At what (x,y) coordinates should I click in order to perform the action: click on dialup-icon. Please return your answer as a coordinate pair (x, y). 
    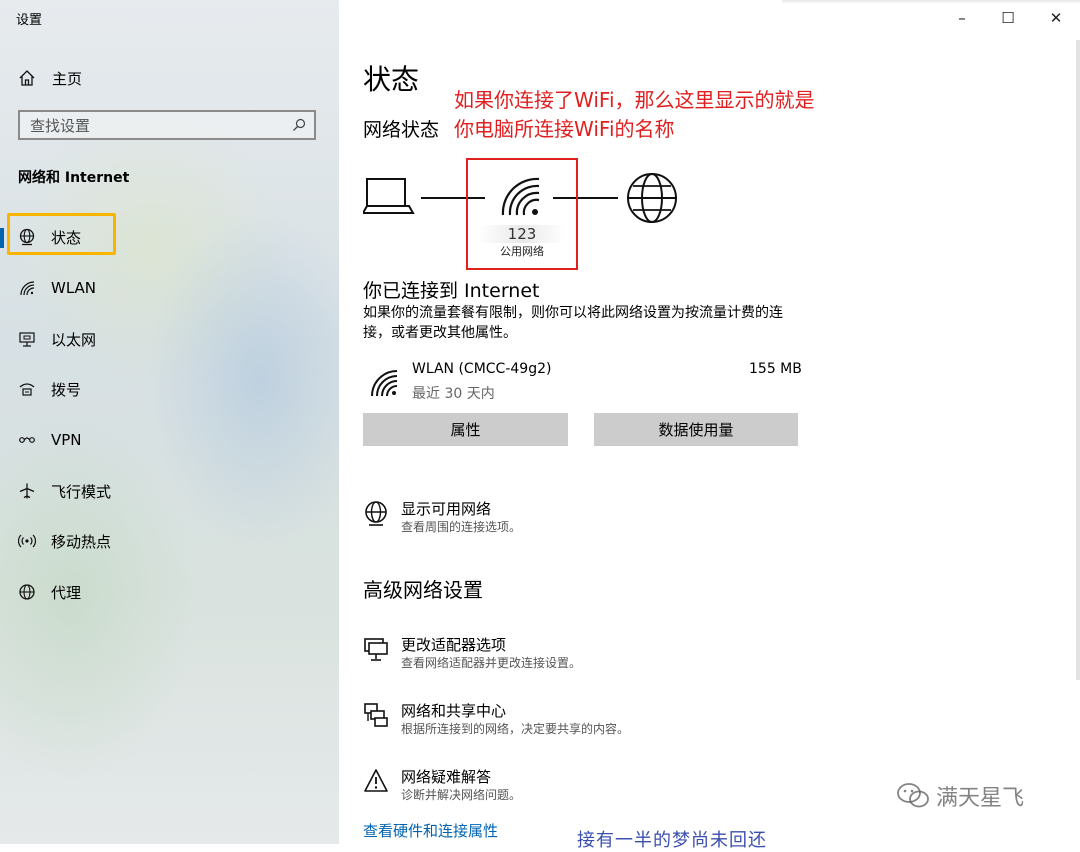
    Looking at the image, I should click on (27, 389).